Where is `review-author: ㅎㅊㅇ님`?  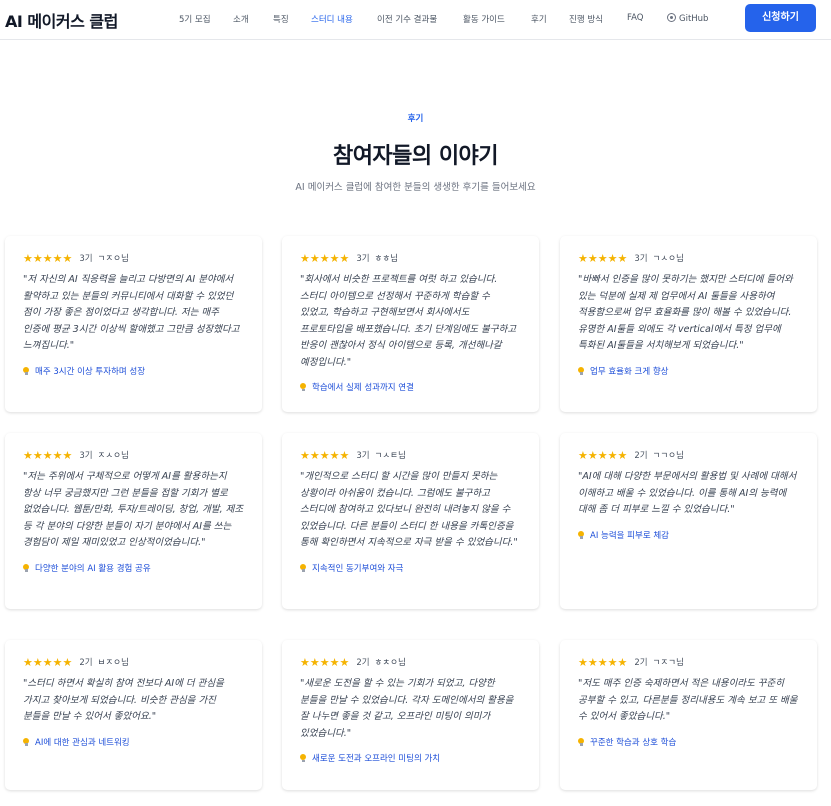 review-author: ㅎㅊㅇ님 is located at coordinates (390, 663).